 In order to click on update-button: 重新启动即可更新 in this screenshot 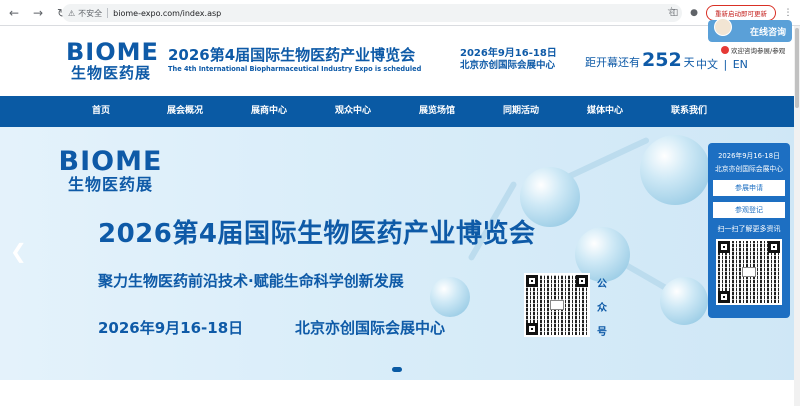, I will do `click(741, 13)`.